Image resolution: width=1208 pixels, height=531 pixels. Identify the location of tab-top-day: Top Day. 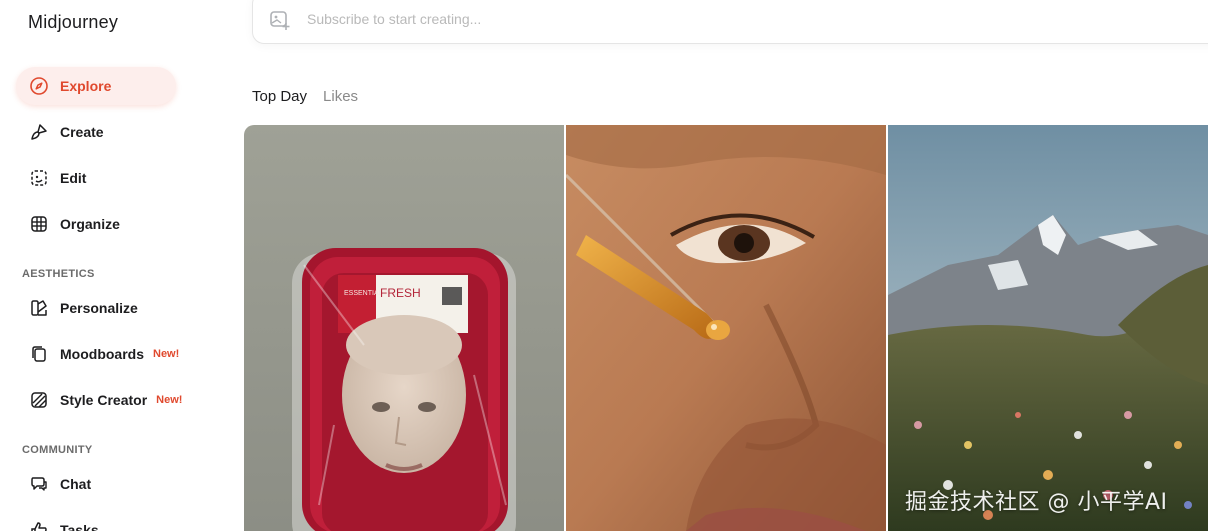
(279, 96).